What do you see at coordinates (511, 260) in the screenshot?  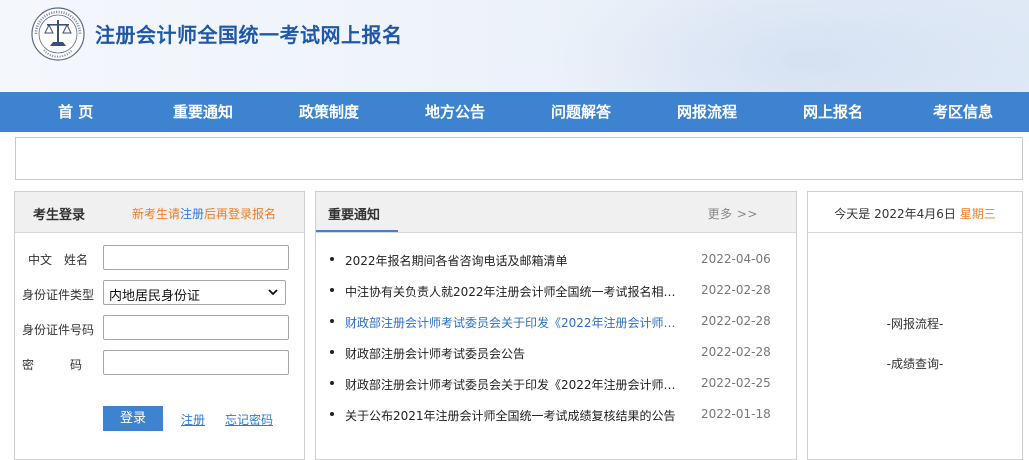 I see `notice-title: 2022年报名期间各省咨询电话及邮箱清单` at bounding box center [511, 260].